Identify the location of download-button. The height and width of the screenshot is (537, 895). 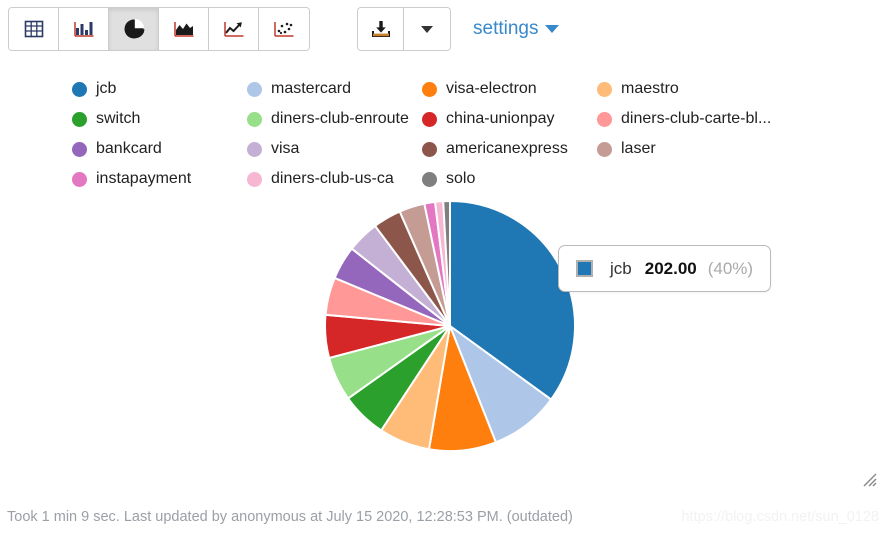
(381, 29).